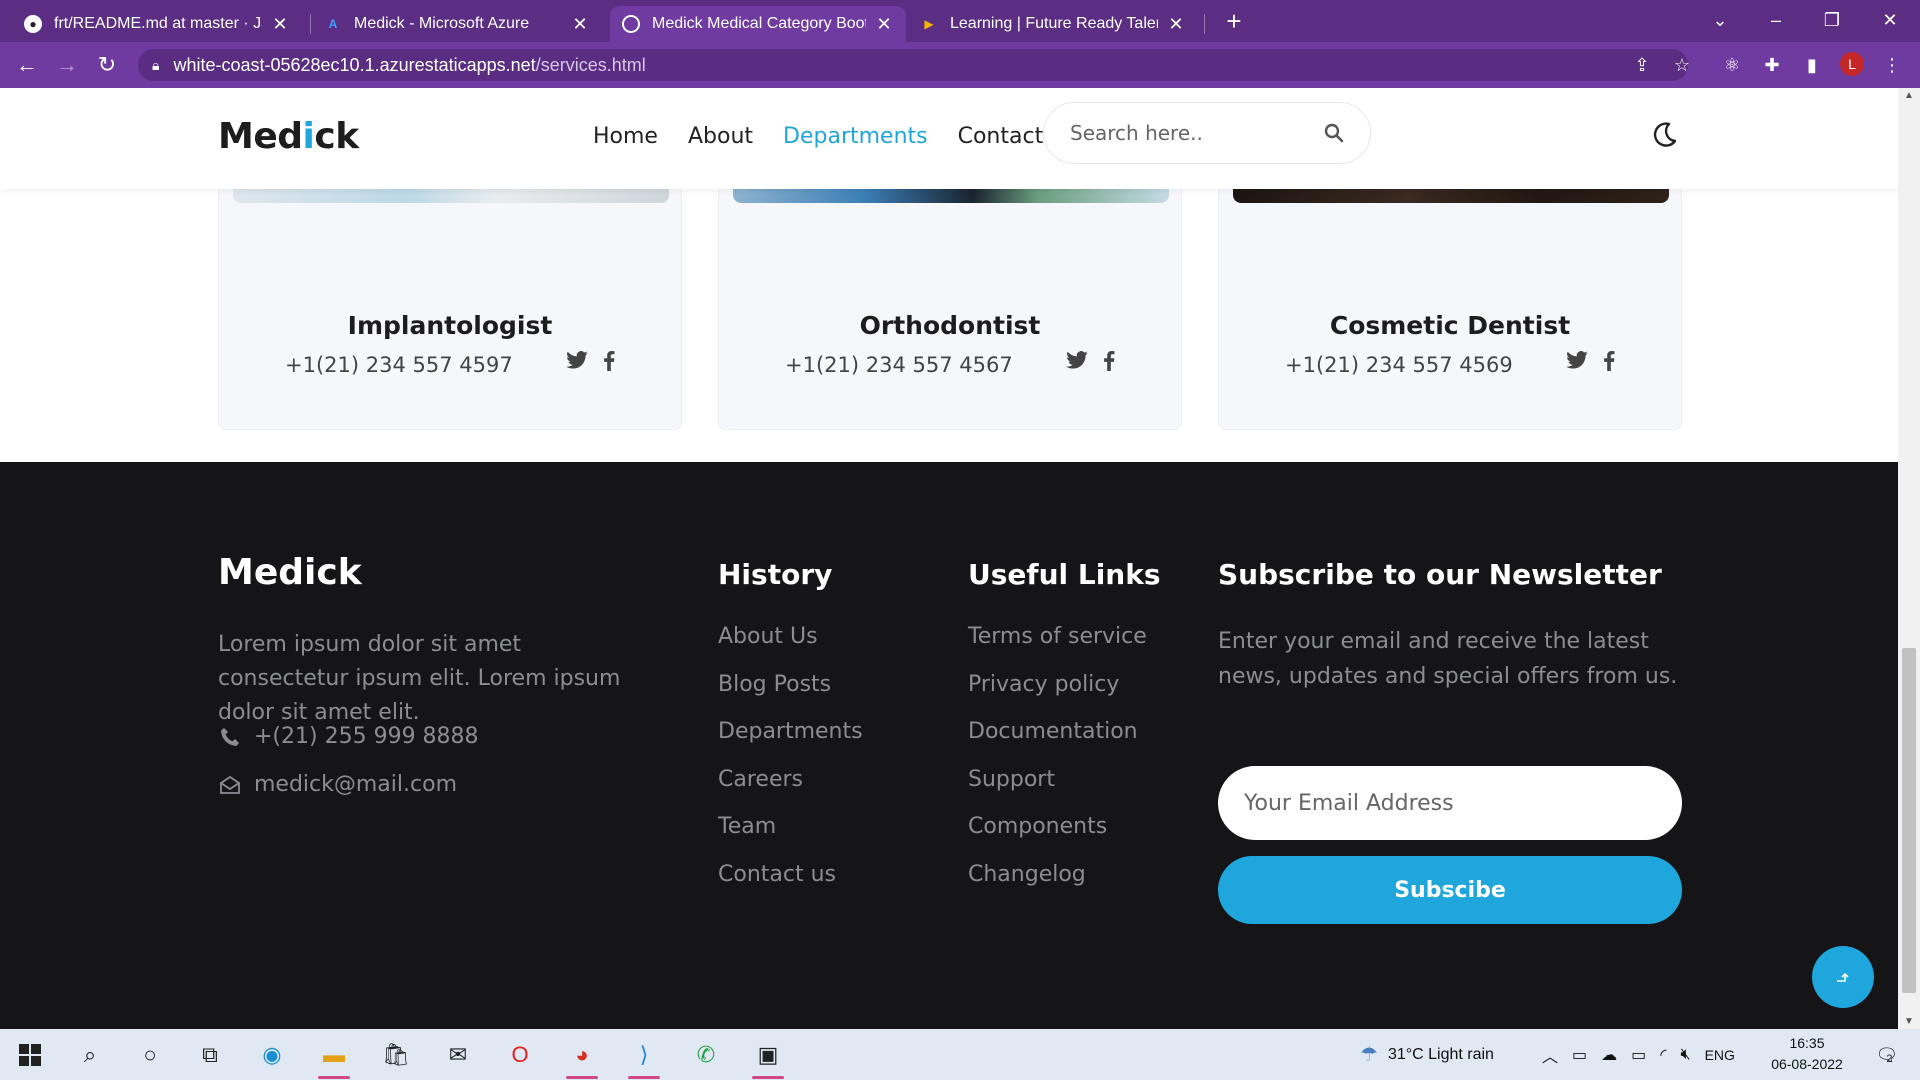  Describe the element at coordinates (1053, 24) in the screenshot. I see `tab-learning: ▶ Learning | Future Ready Talent ✕` at that location.